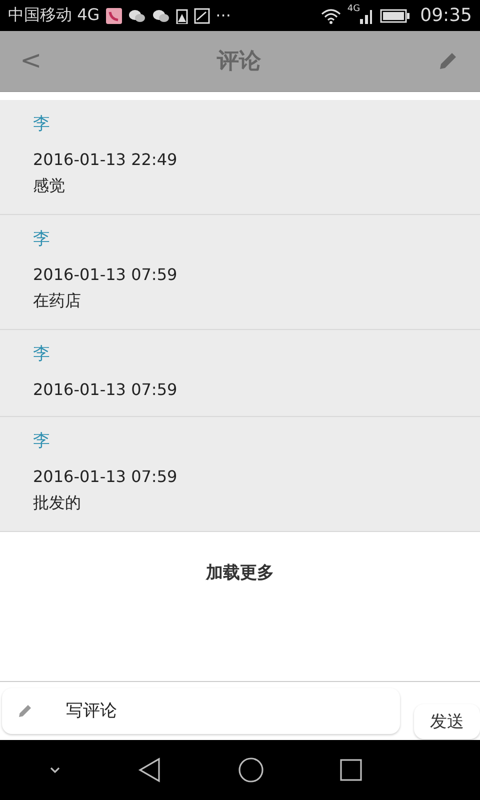  I want to click on comment-text: 在药店, so click(57, 301).